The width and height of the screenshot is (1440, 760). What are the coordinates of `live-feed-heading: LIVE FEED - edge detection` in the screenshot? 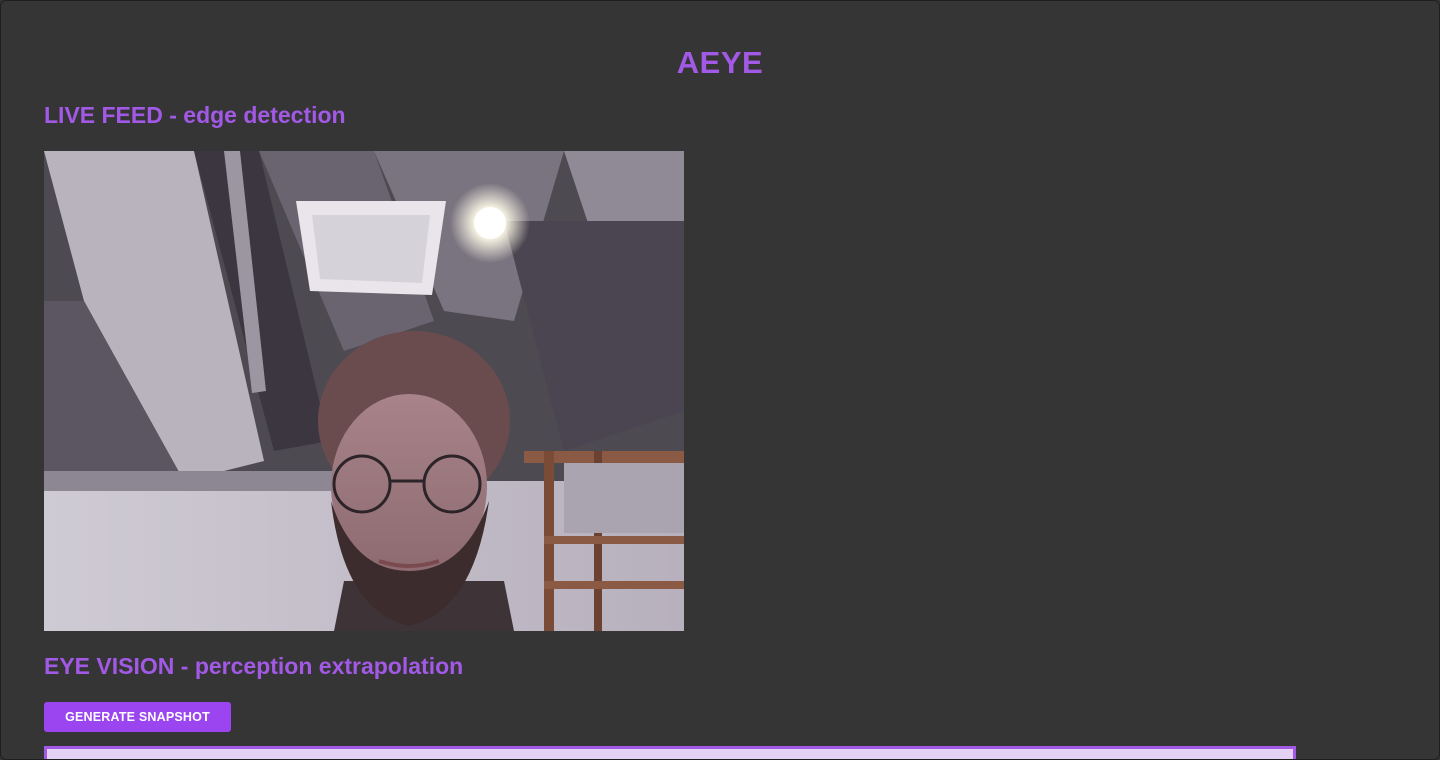 It's located at (195, 115).